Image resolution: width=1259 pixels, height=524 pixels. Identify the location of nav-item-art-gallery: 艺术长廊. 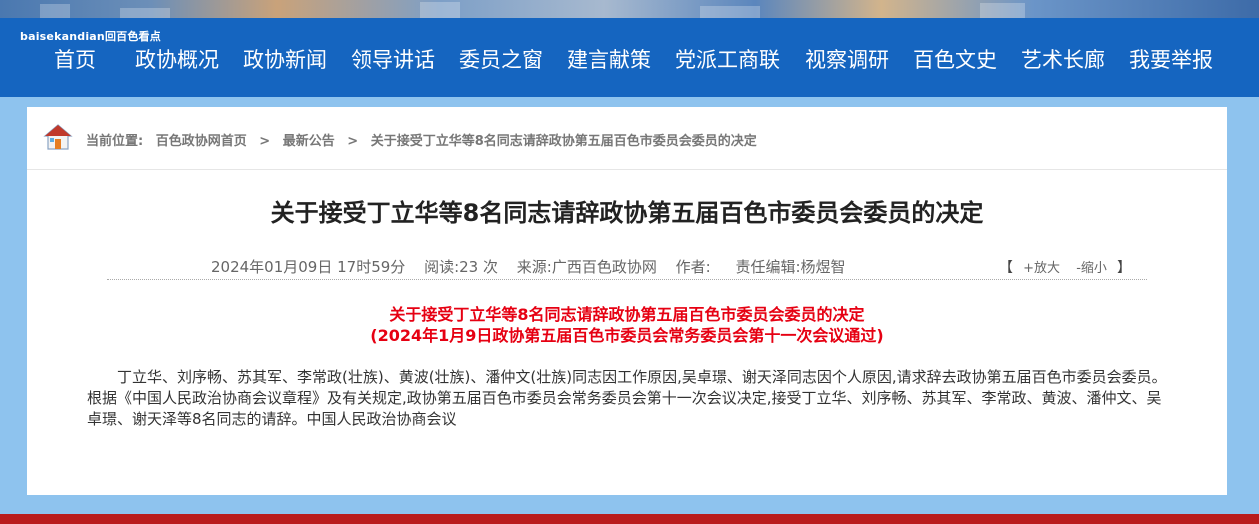
(1063, 59).